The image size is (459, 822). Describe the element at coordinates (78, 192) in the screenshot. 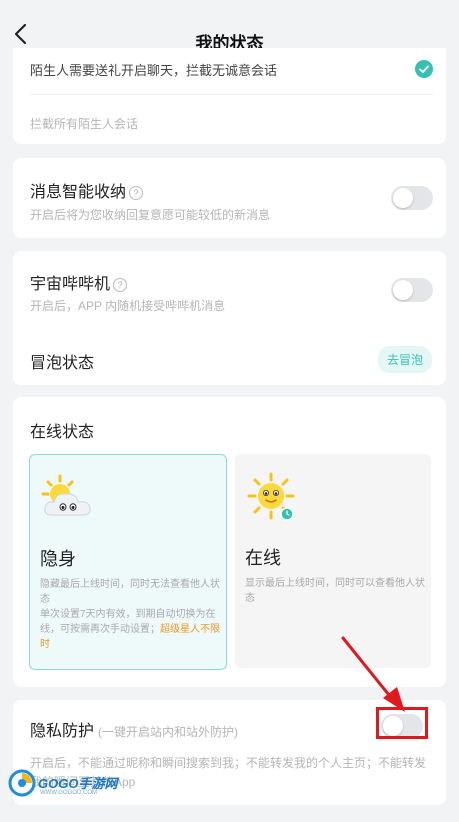

I see `smart-fold-title: 消息智能收纳` at that location.